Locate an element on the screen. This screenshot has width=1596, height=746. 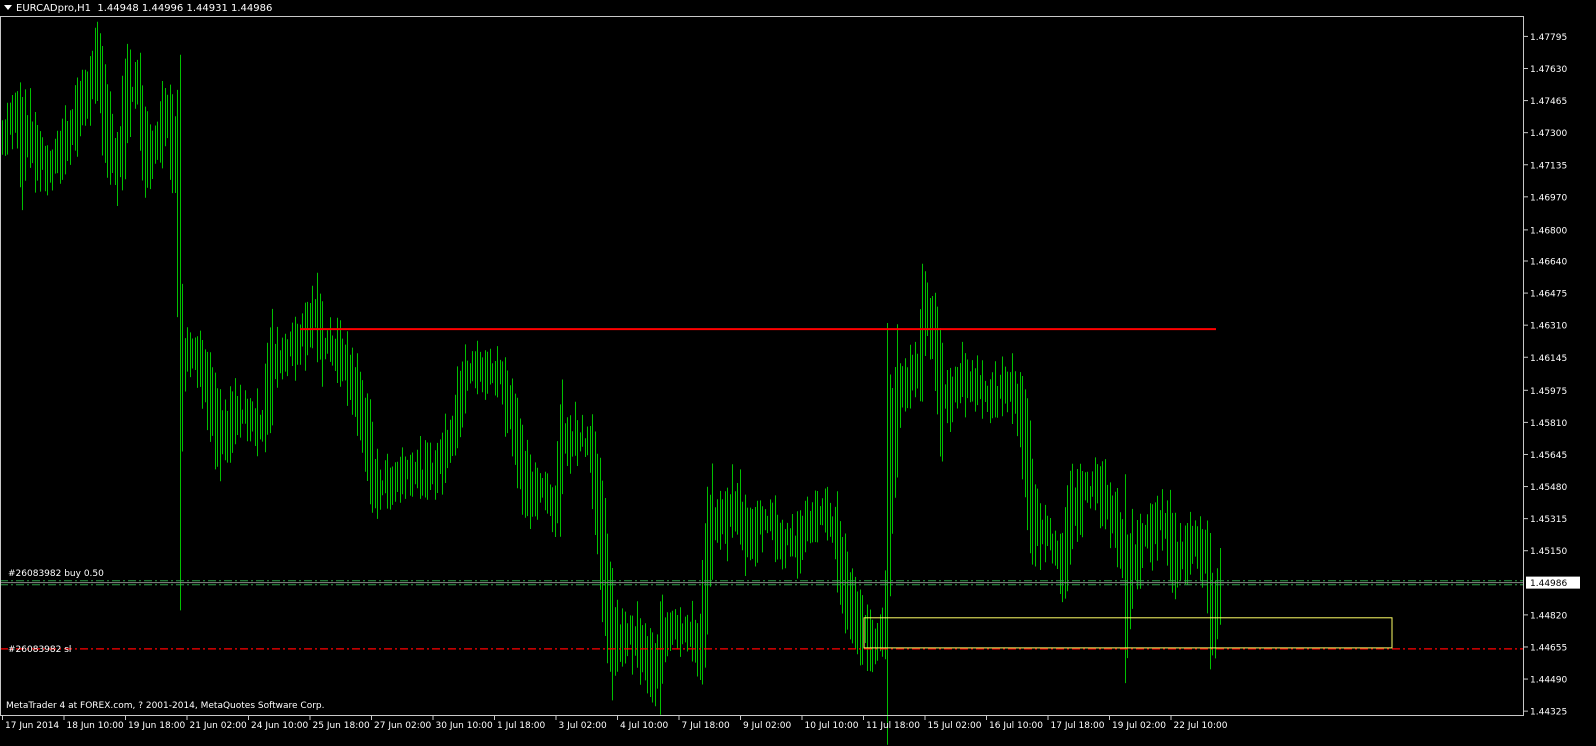
chart-menu-chevron-down-icon is located at coordinates (8, 7).